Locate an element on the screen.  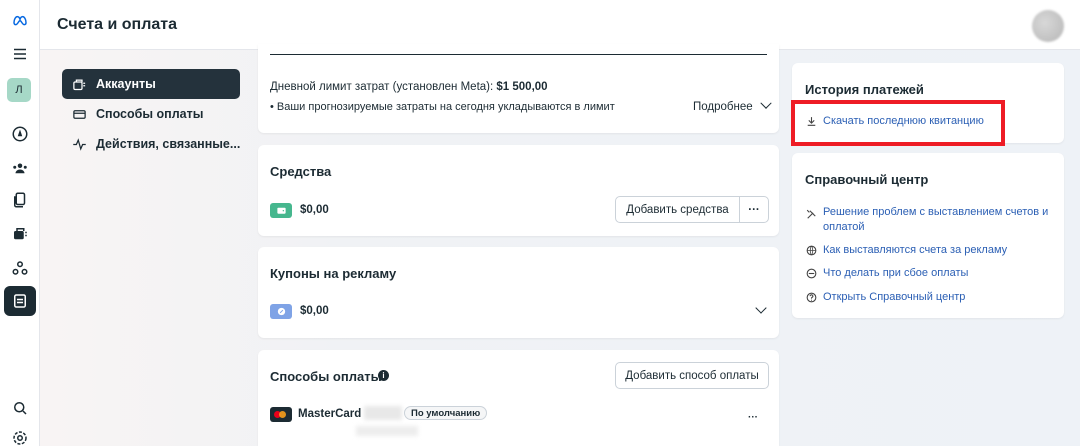
documents-icon is located at coordinates (20, 200).